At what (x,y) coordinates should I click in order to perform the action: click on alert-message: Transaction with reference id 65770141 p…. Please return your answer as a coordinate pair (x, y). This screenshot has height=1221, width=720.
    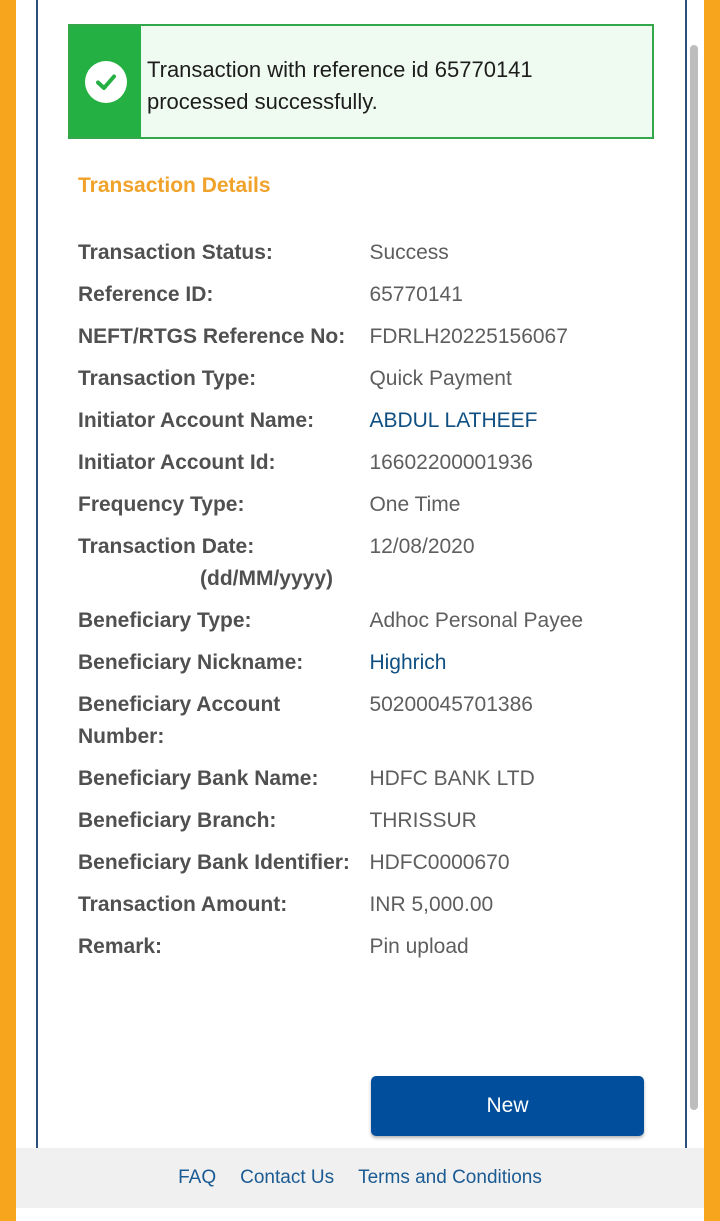
    Looking at the image, I should click on (381, 81).